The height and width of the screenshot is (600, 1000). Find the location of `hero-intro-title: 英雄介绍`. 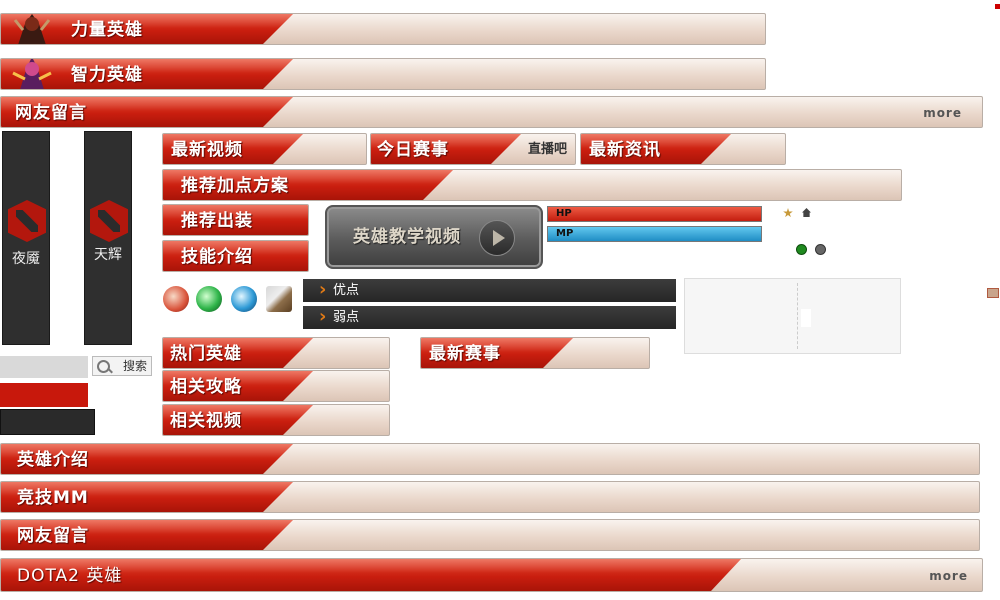

hero-intro-title: 英雄介绍 is located at coordinates (53, 460).